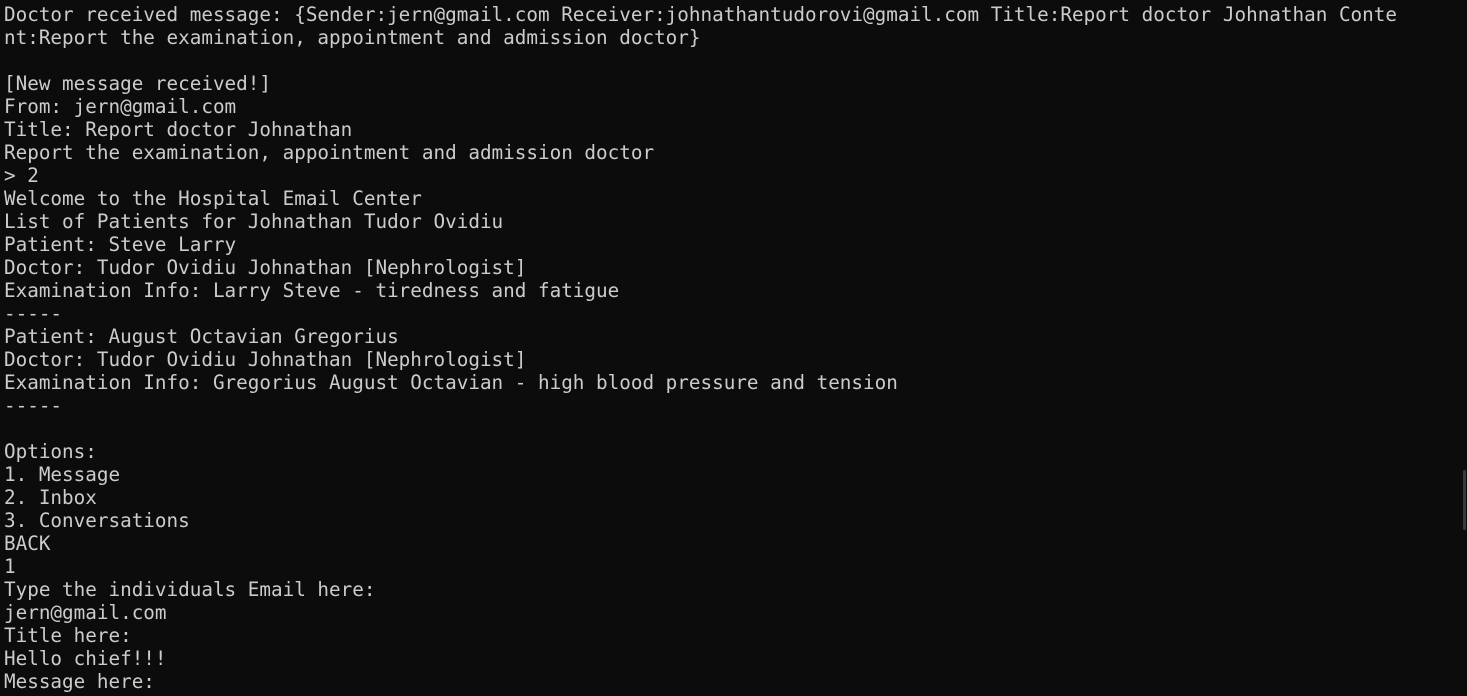 The image size is (1467, 696). I want to click on new-message-banner: [New message received!], so click(137, 83).